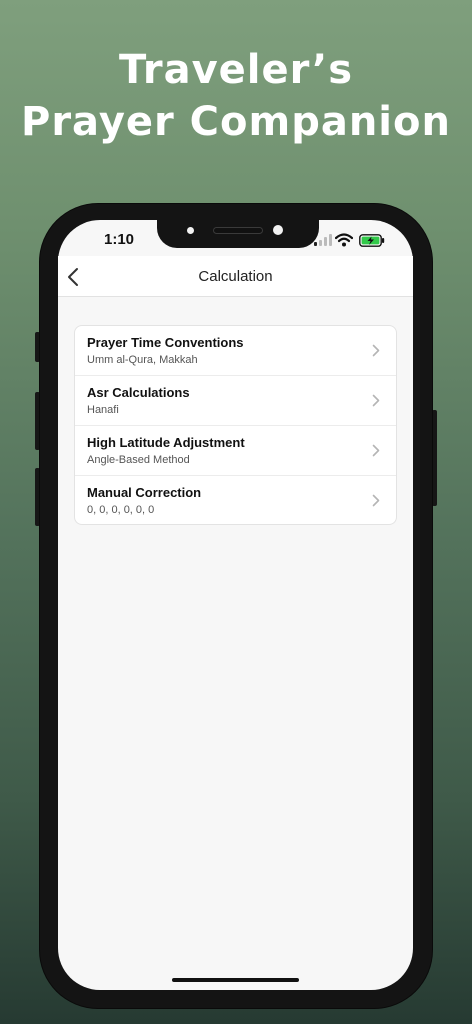 Image resolution: width=472 pixels, height=1024 pixels. Describe the element at coordinates (235, 276) in the screenshot. I see `page-title: Calculation` at that location.